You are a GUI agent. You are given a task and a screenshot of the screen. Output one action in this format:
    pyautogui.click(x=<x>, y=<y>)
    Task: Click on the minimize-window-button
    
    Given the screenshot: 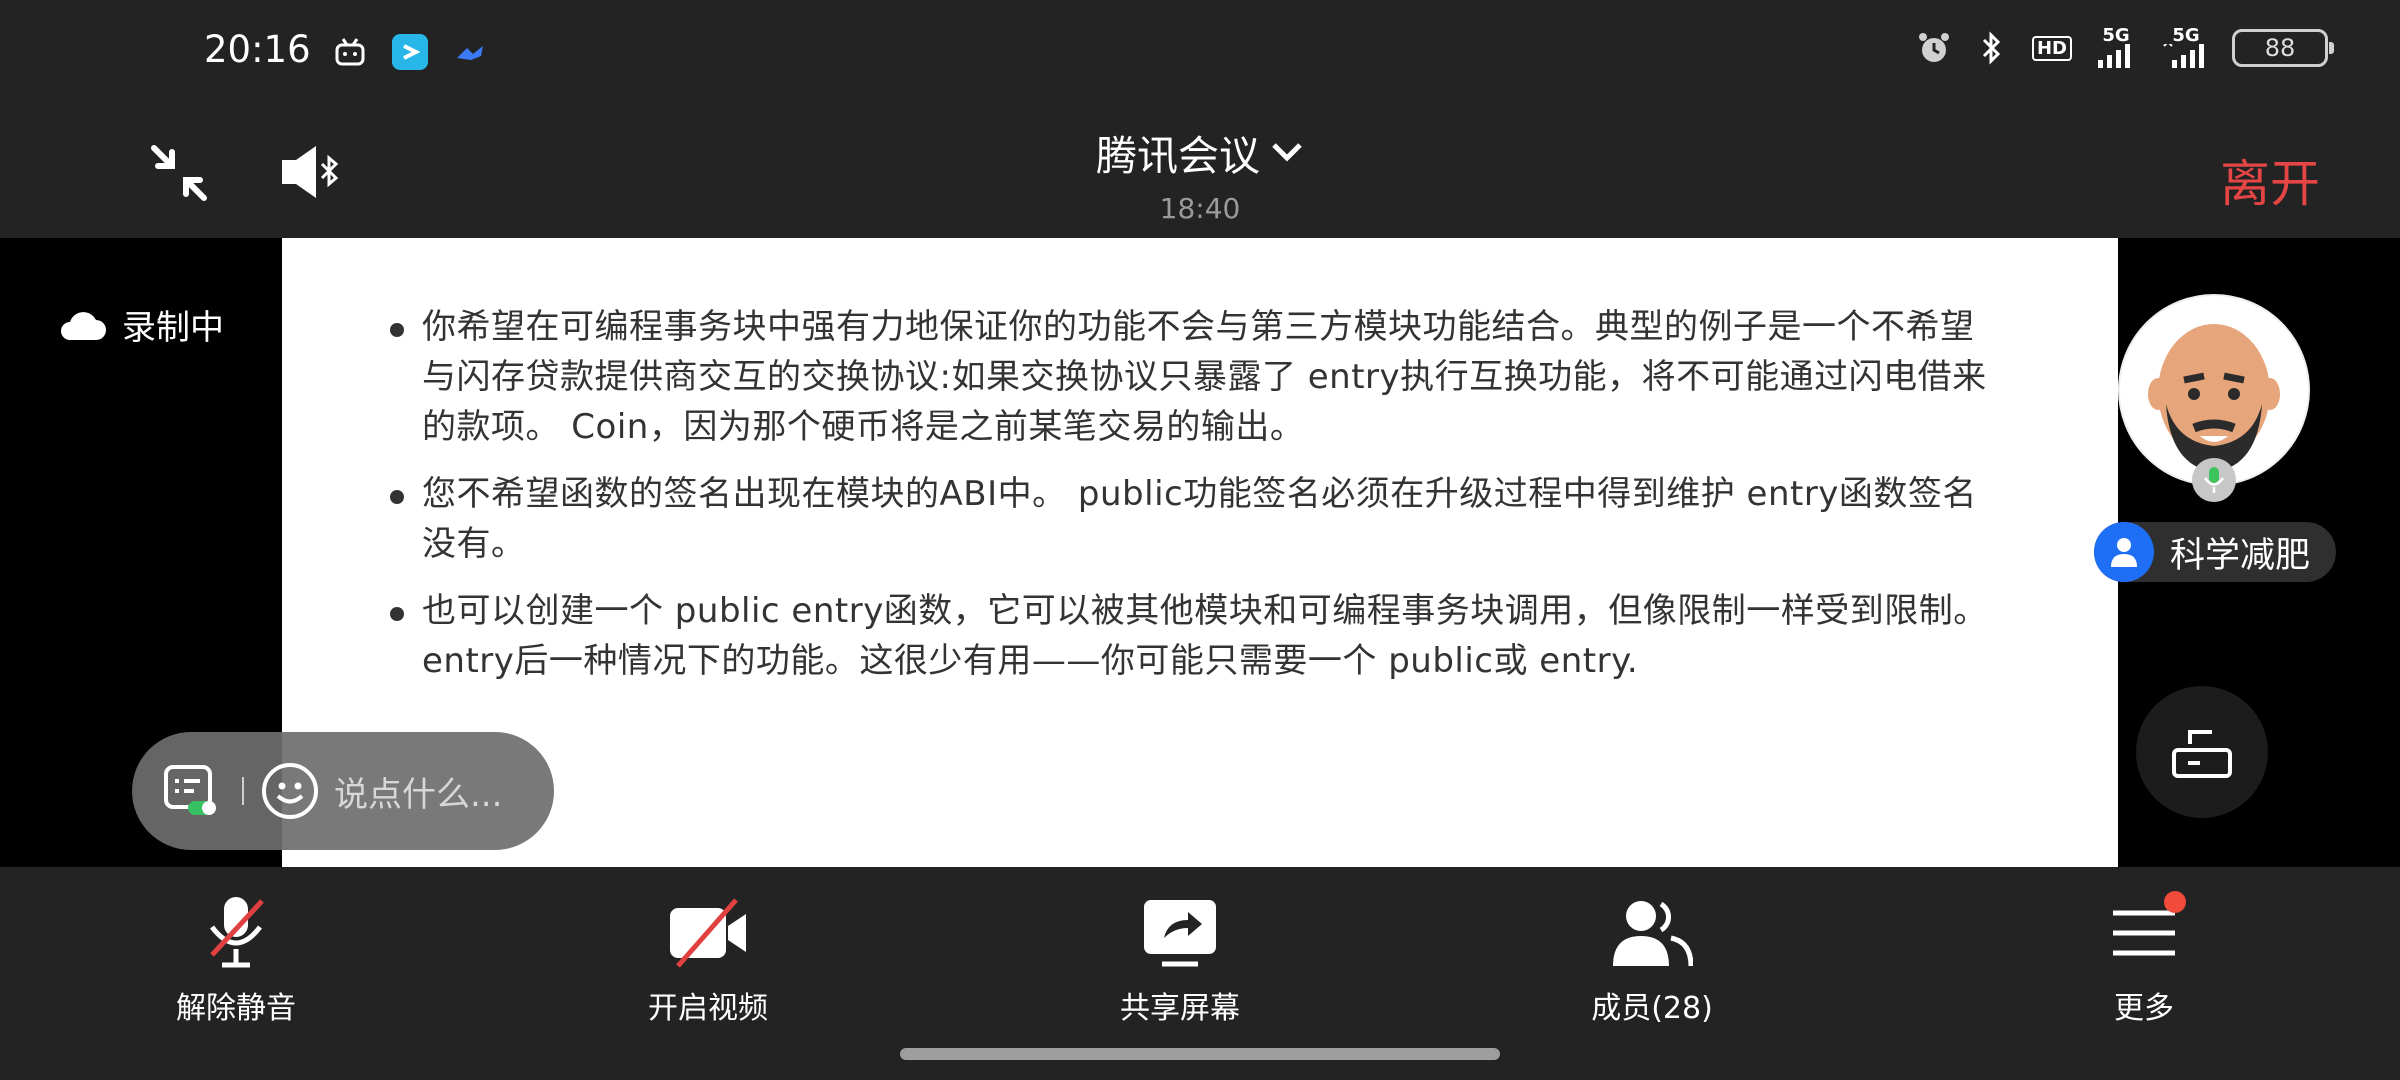 What is the action you would take?
    pyautogui.click(x=179, y=173)
    